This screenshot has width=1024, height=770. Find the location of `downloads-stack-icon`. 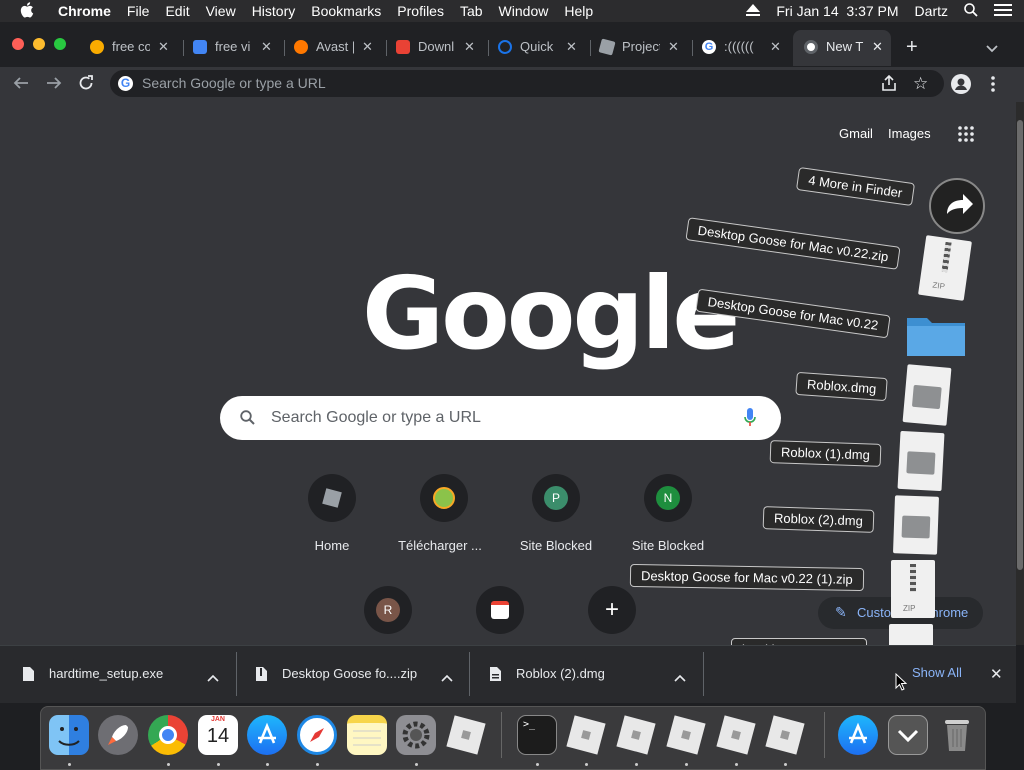

downloads-stack-icon is located at coordinates (908, 735).